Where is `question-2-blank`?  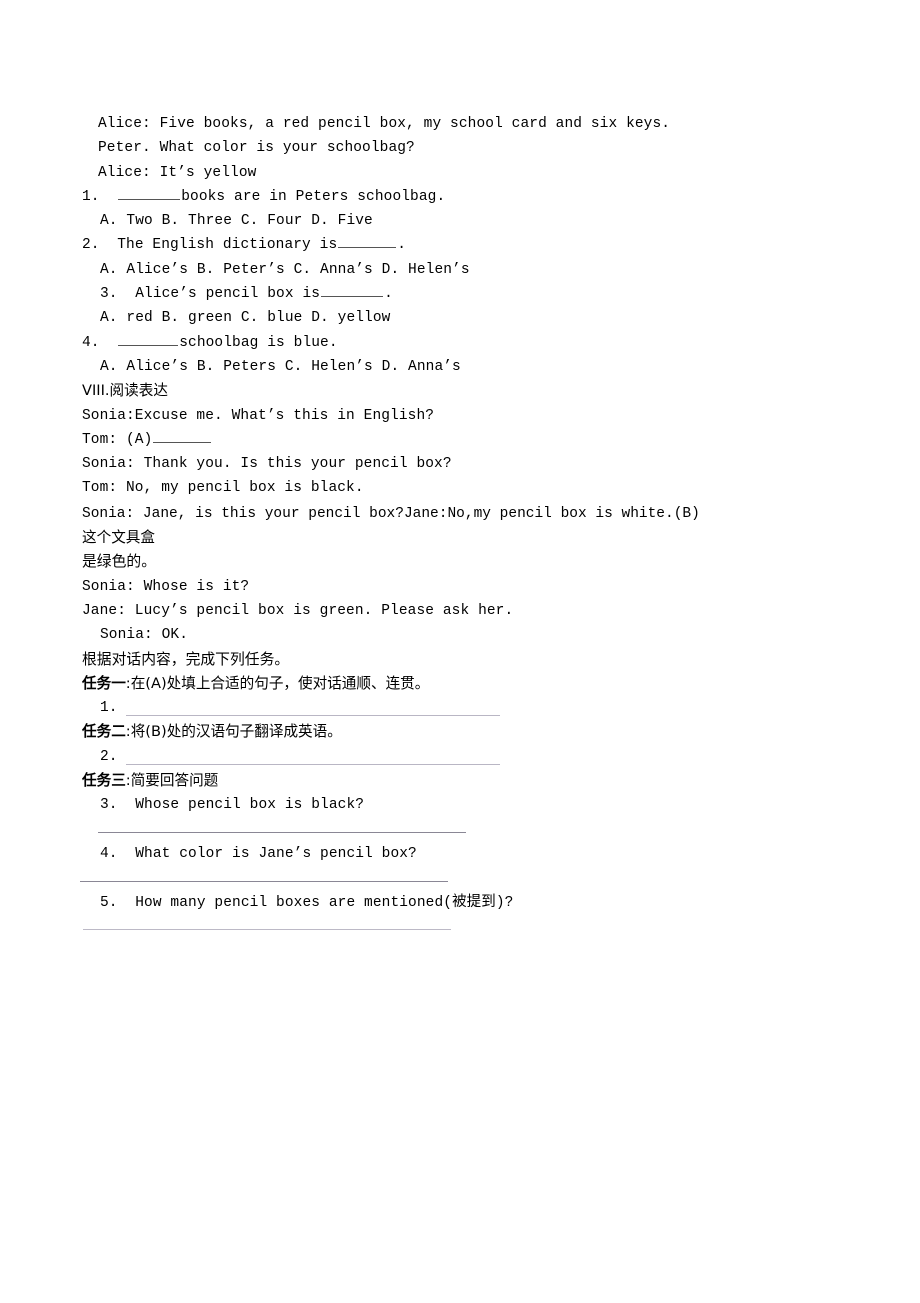
question-2-blank is located at coordinates (367, 241).